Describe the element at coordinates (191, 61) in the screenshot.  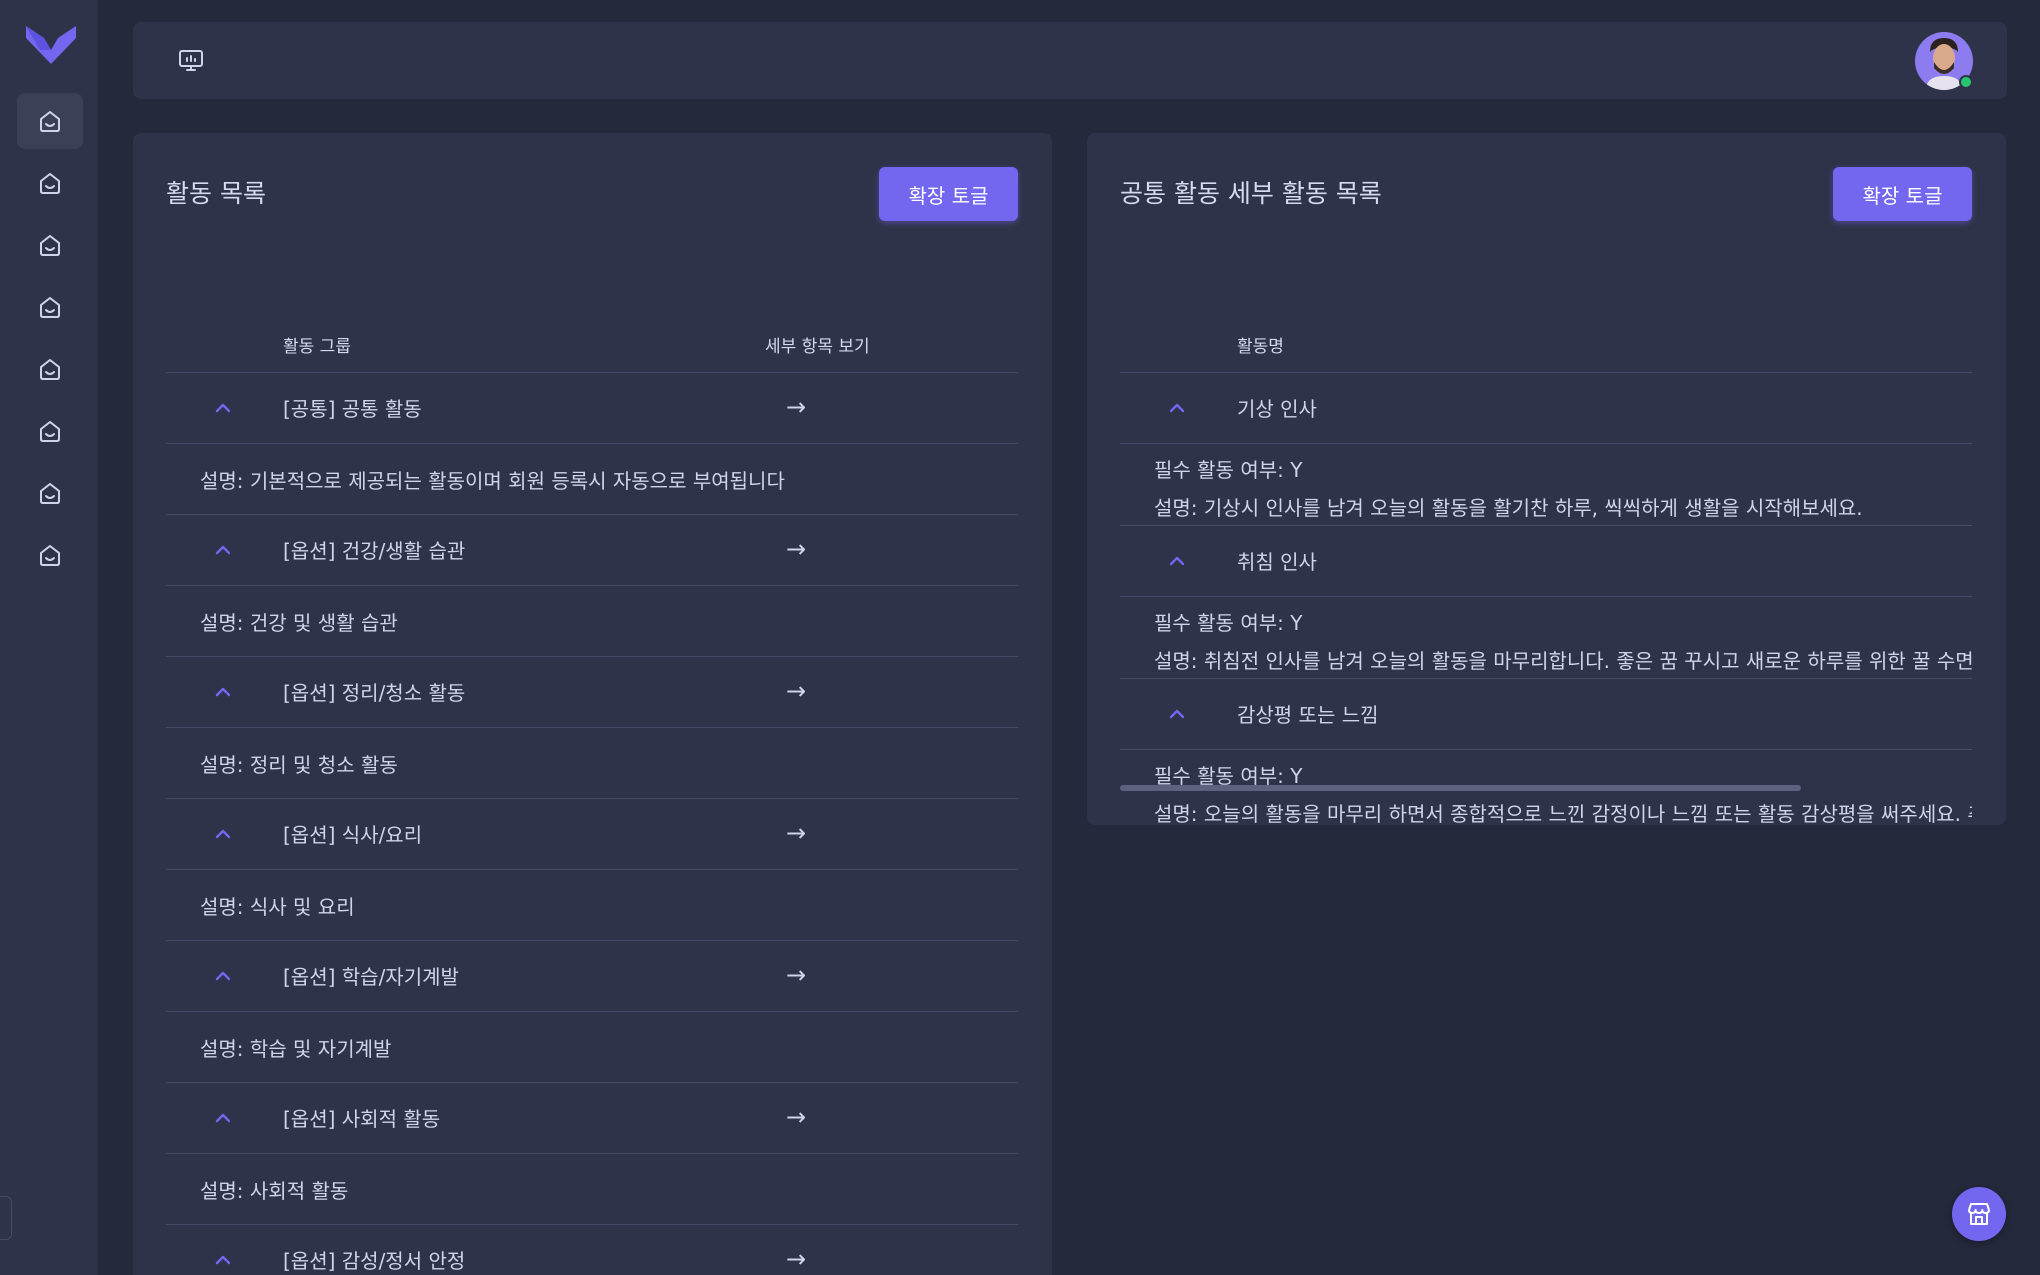
I see `presentation-monitor-icon` at that location.